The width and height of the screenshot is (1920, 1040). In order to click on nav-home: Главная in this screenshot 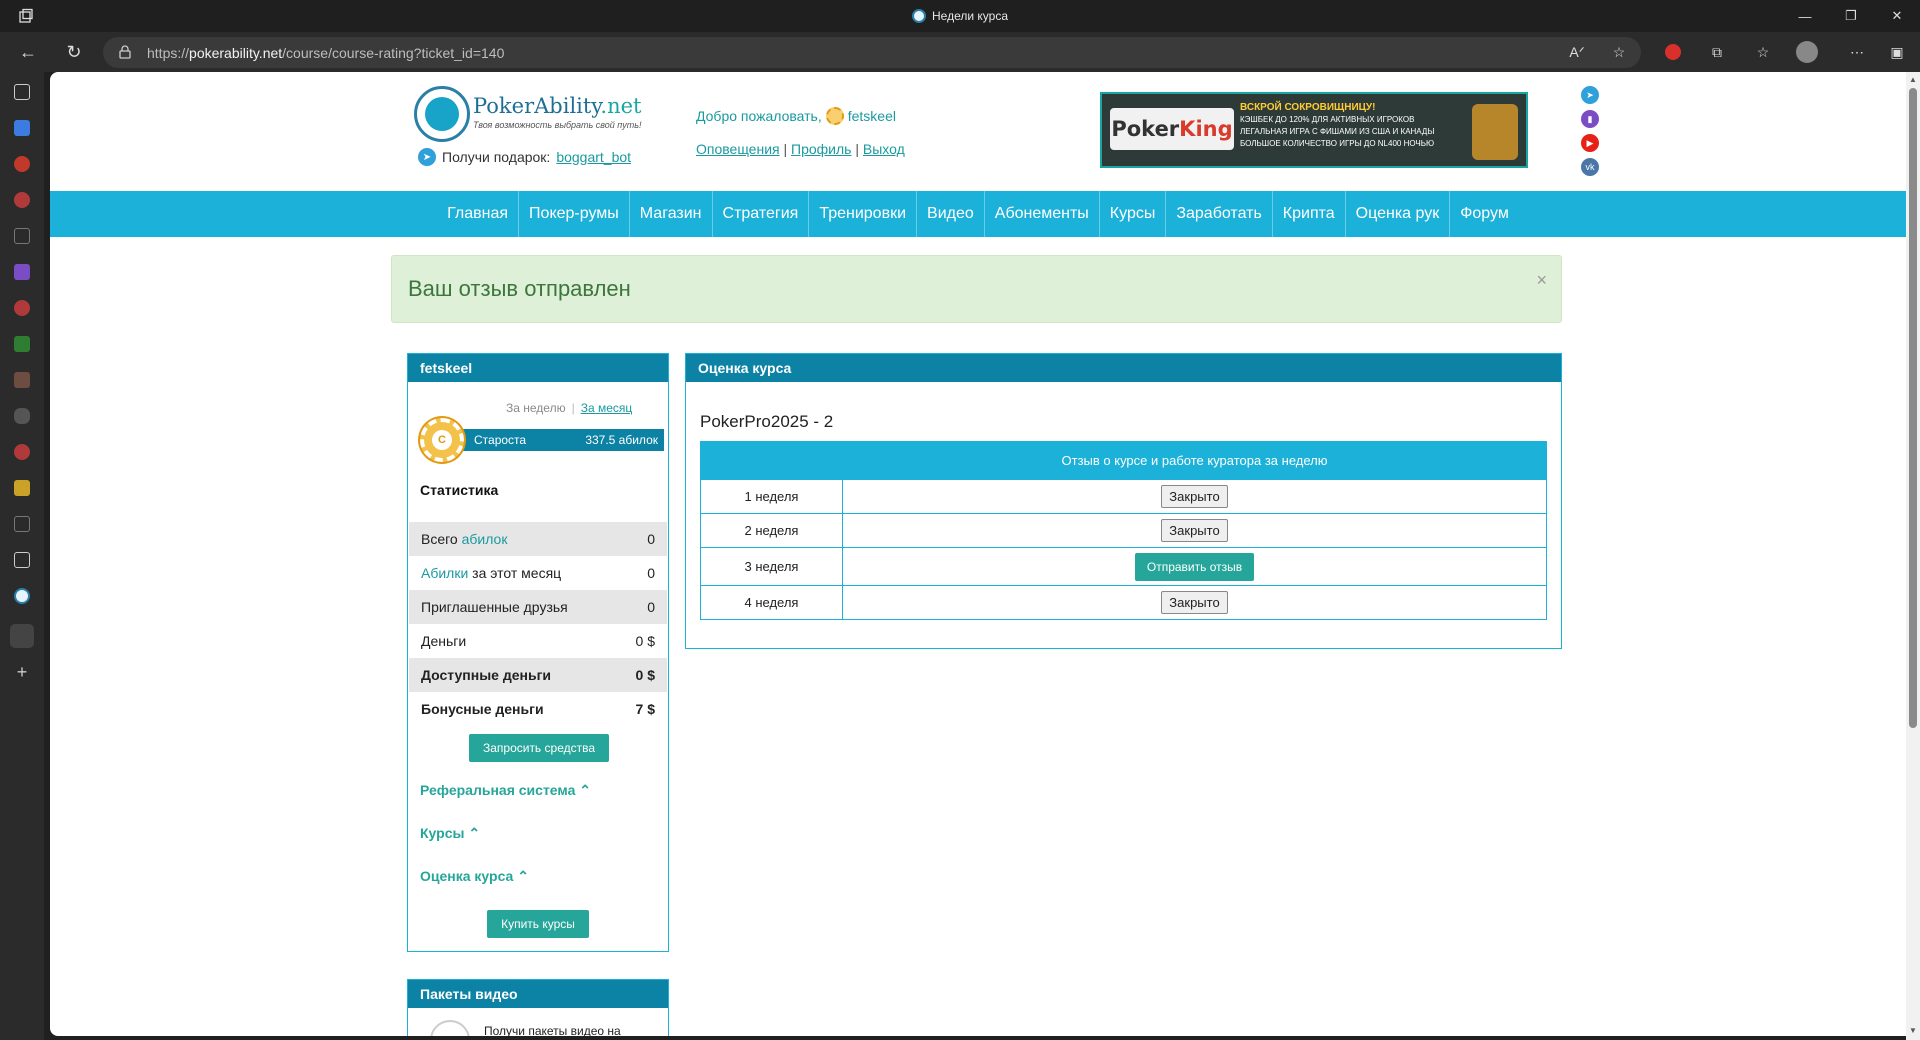, I will do `click(478, 214)`.